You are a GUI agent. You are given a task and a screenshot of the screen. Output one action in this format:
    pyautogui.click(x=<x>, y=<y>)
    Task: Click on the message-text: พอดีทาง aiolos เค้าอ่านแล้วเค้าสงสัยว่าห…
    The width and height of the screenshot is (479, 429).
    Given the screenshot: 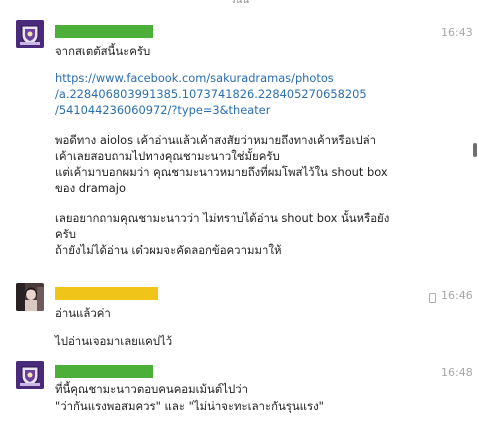 What is the action you would take?
    pyautogui.click(x=216, y=140)
    